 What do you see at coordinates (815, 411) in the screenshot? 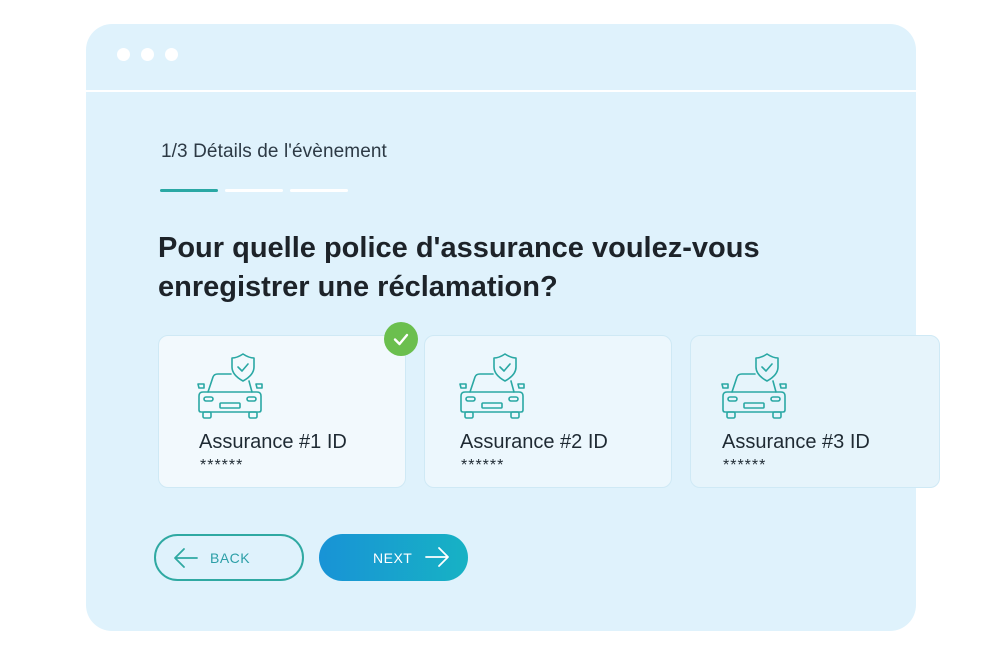
I see `policy-card-3: Assurance #3 ID ******` at bounding box center [815, 411].